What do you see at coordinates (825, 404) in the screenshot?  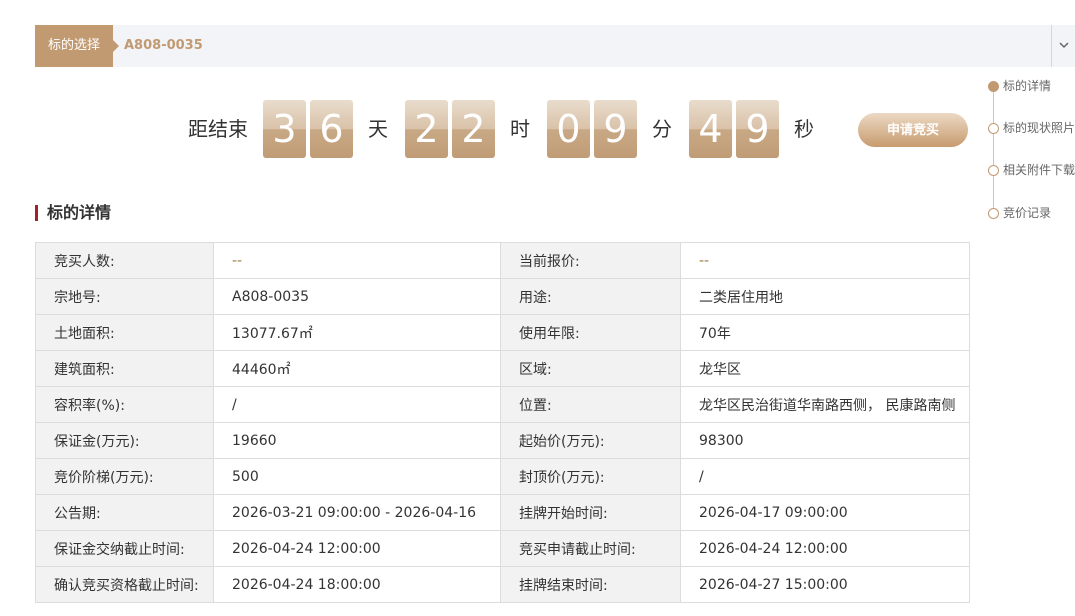 I see `field-value: 龙华区民治街道华南路西侧， 民康路南侧` at bounding box center [825, 404].